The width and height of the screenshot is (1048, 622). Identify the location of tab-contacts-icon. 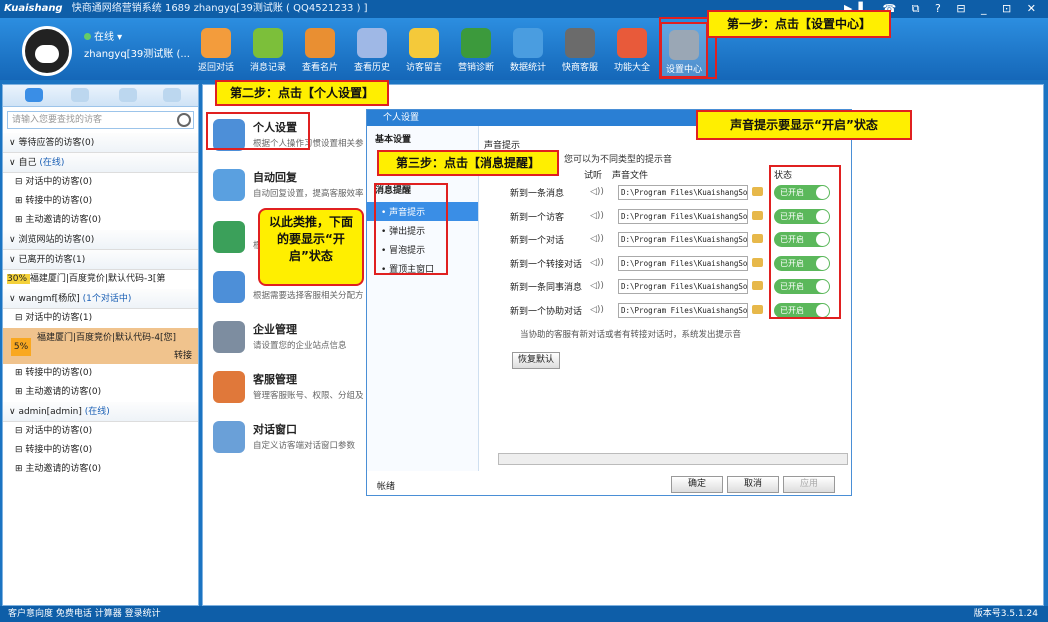
(128, 95).